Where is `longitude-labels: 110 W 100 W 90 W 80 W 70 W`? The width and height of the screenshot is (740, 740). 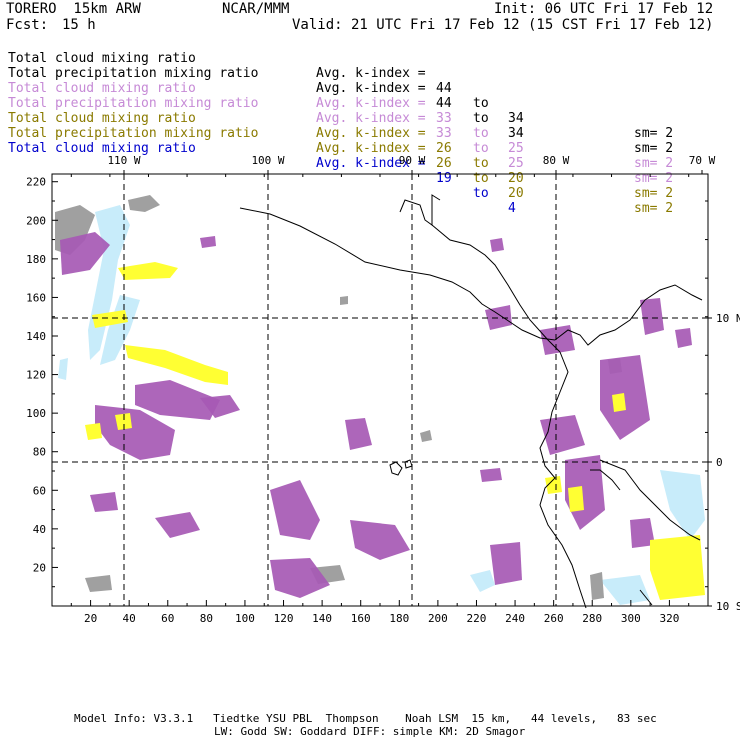 longitude-labels: 110 W 100 W 90 W 80 W 70 W is located at coordinates (411, 164).